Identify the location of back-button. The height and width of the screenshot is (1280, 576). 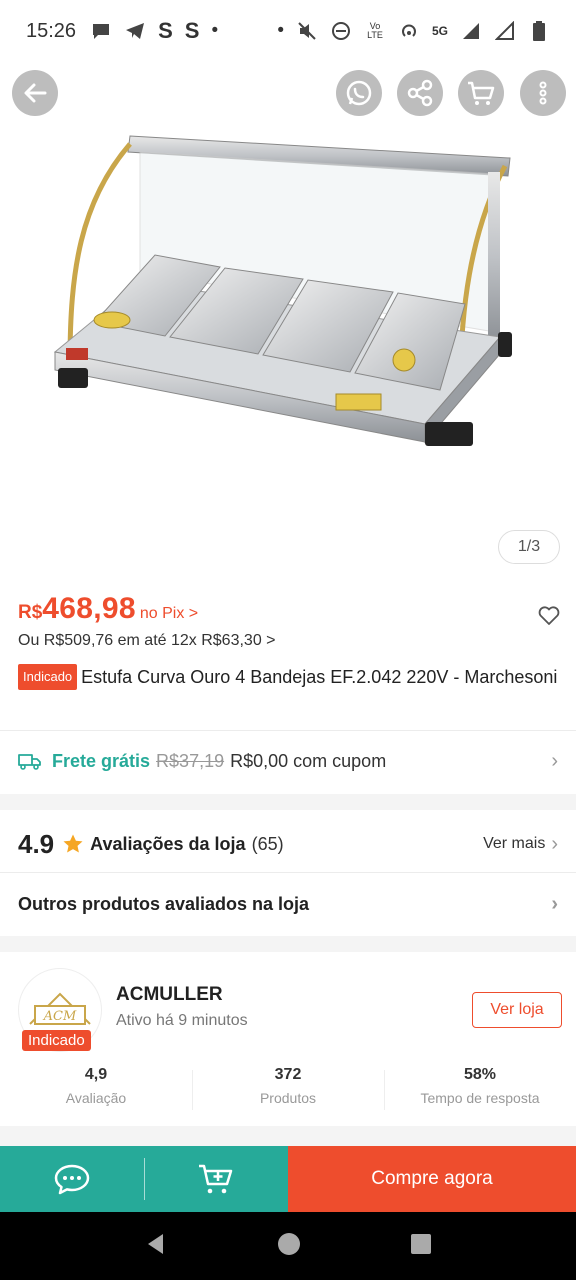
(35, 93).